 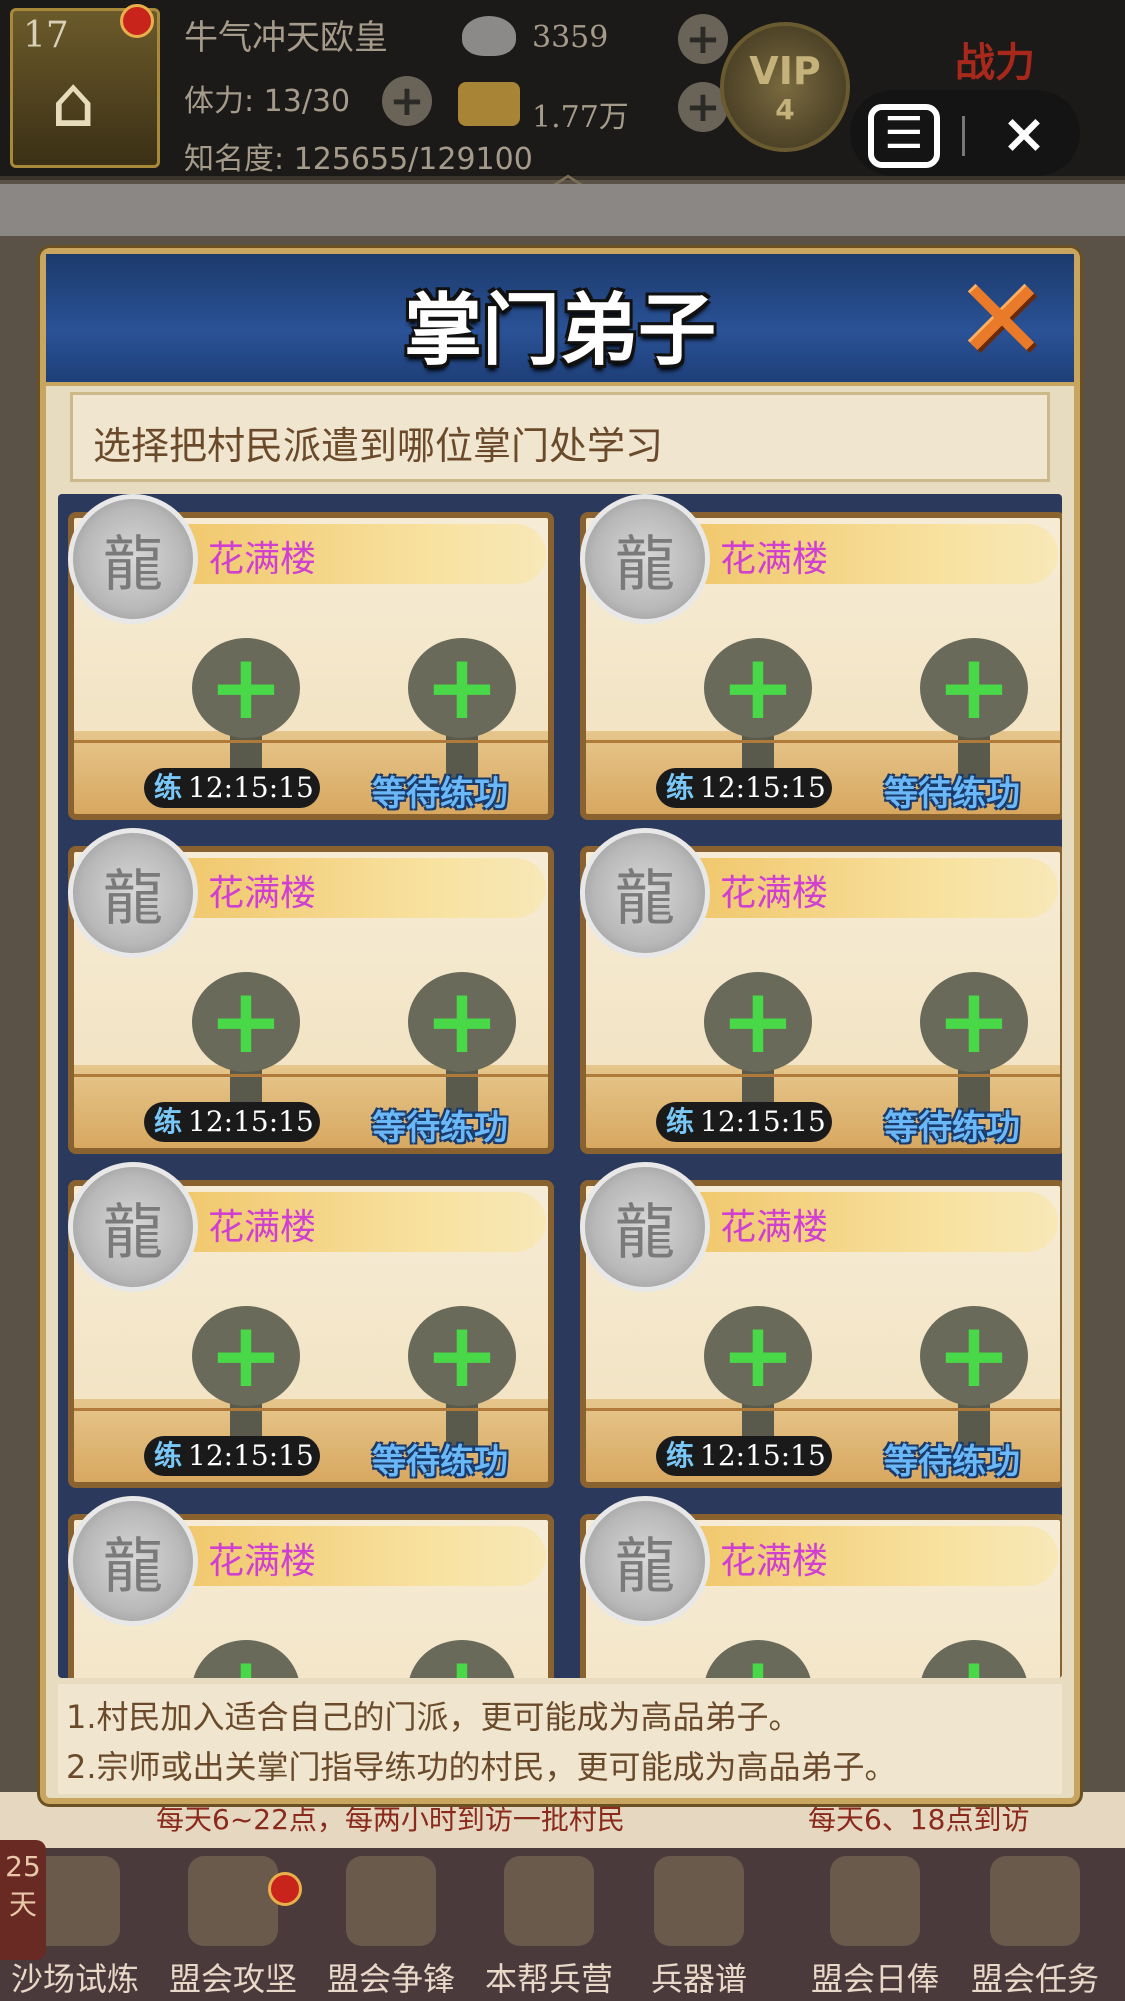 I want to click on note-line: 1.村民加入适合自己的门派，更可能成为高品弟子。, so click(x=433, y=1717).